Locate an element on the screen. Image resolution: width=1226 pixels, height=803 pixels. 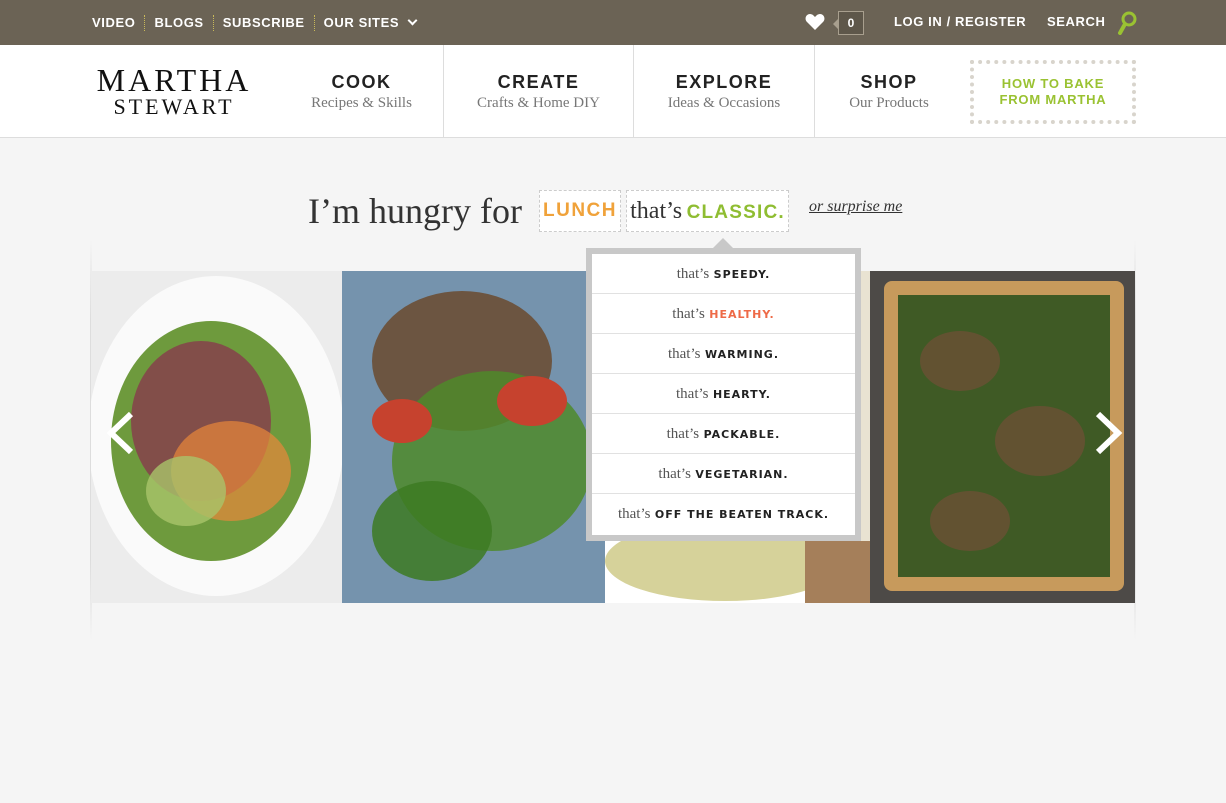
video-link: VIDEO is located at coordinates (118, 23).